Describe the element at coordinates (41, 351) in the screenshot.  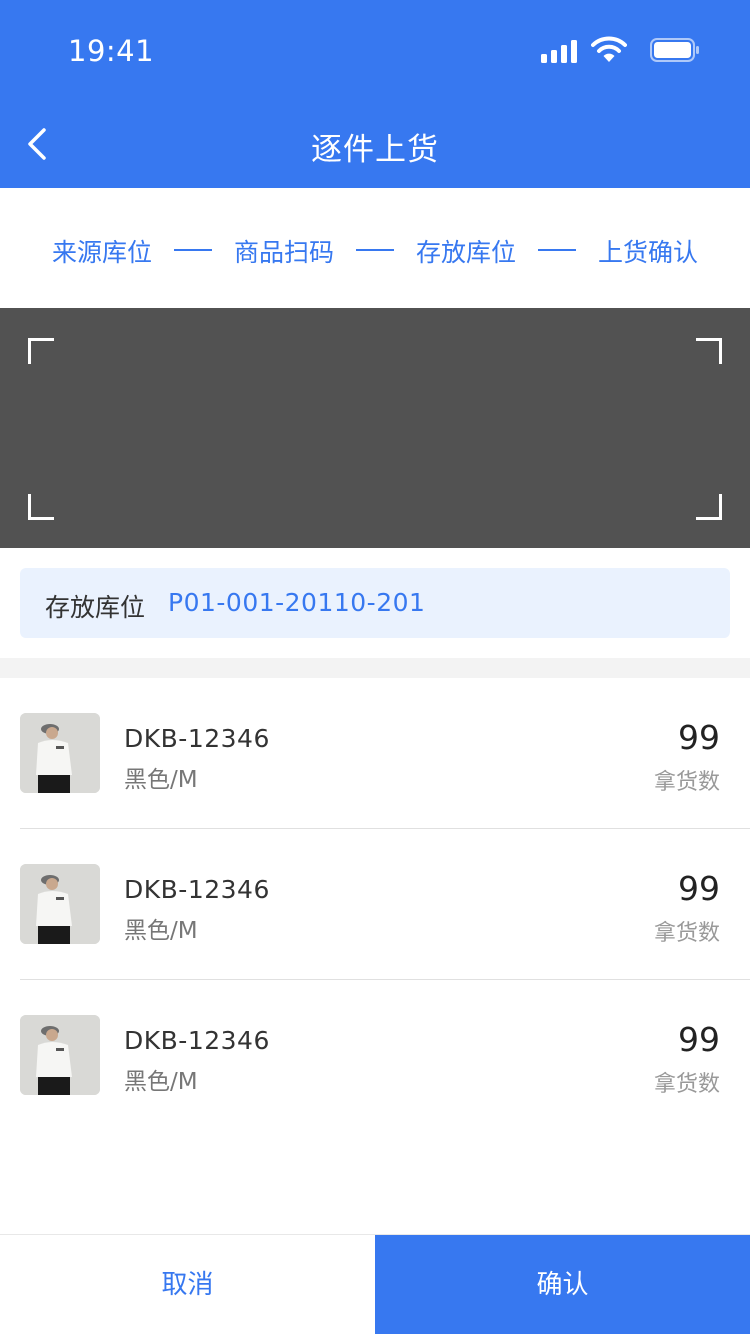
I see `scan-corner-top-left` at that location.